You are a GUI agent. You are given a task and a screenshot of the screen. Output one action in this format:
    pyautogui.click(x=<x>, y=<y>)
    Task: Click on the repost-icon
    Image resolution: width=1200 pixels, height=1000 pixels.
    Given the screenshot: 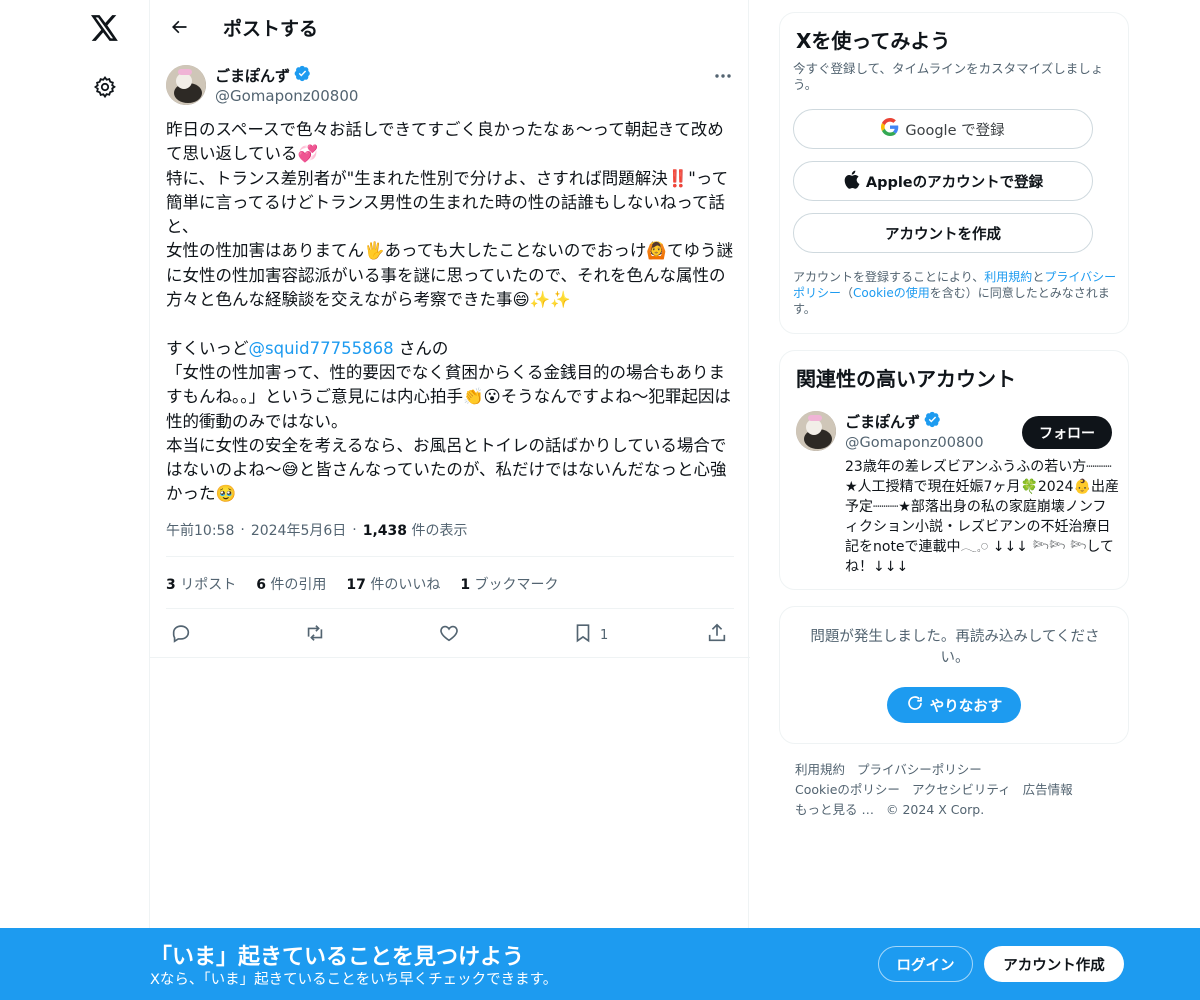 What is the action you would take?
    pyautogui.click(x=315, y=635)
    